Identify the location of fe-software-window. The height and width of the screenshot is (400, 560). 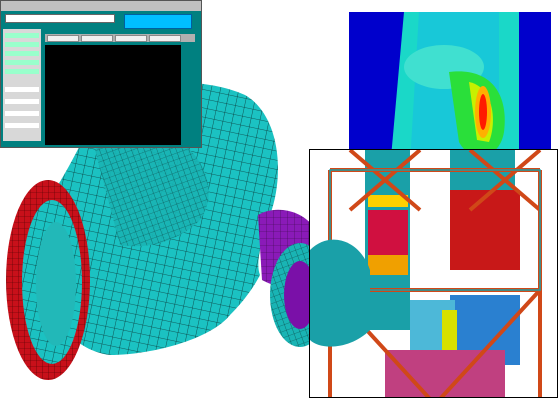
(101, 74).